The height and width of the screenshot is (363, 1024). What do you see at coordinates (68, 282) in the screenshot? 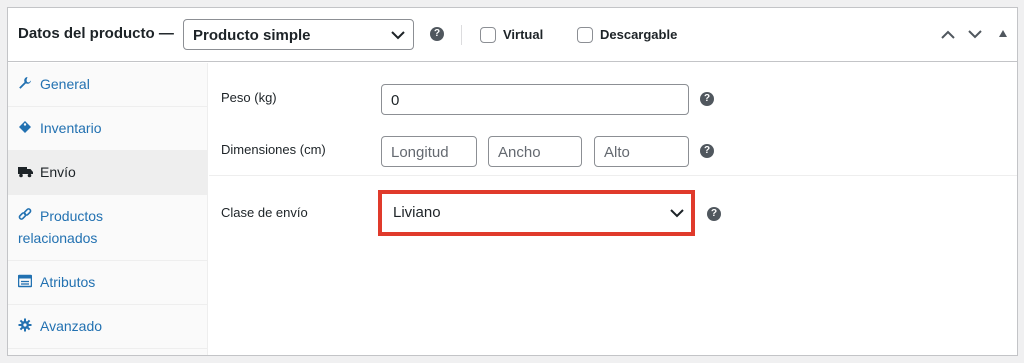
I see `tab-label: Atributos` at bounding box center [68, 282].